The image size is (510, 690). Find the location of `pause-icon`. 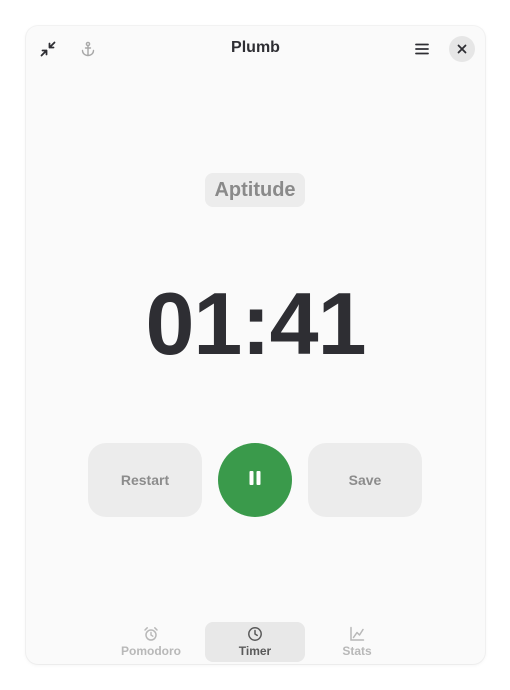

pause-icon is located at coordinates (255, 480).